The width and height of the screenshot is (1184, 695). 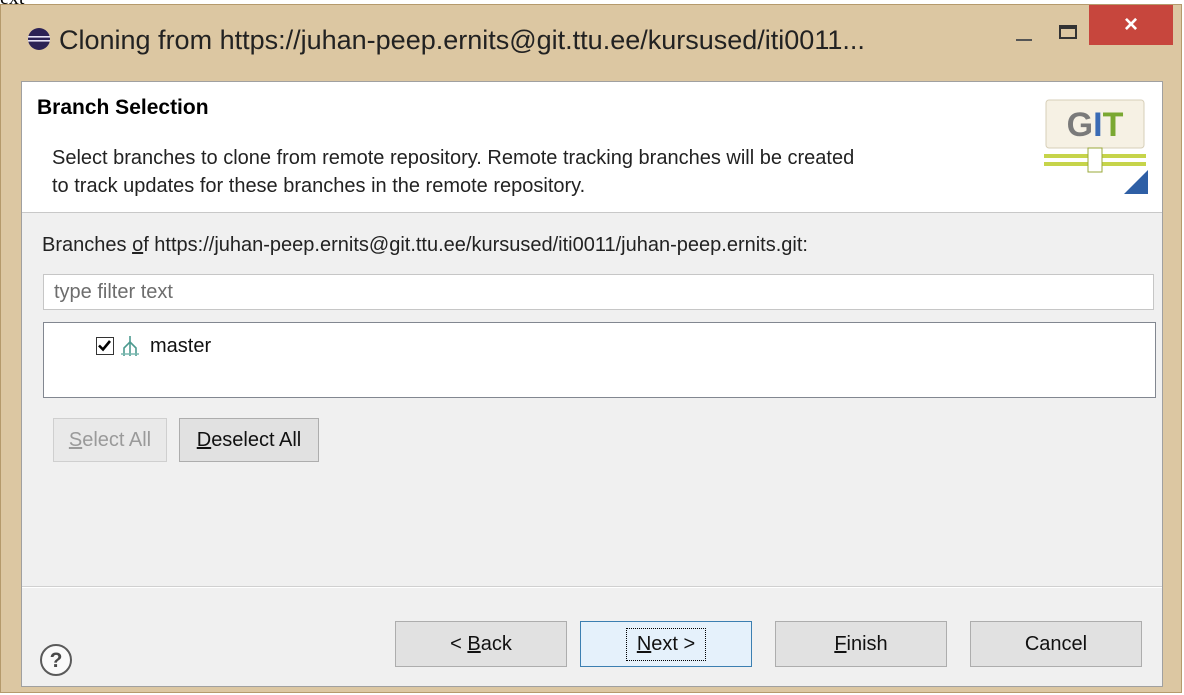 I want to click on finish-label: Finish, so click(x=860, y=644).